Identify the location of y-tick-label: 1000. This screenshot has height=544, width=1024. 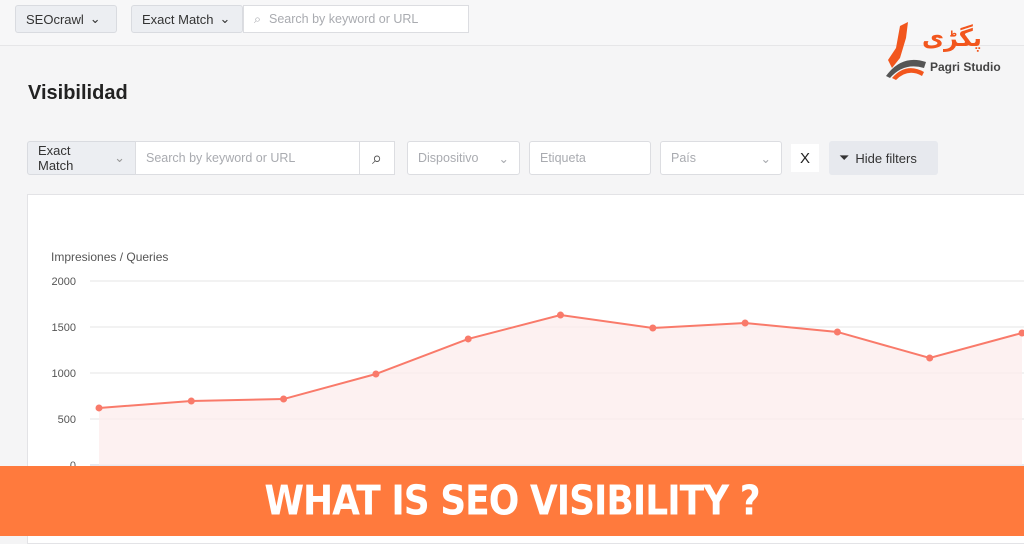
(64, 374).